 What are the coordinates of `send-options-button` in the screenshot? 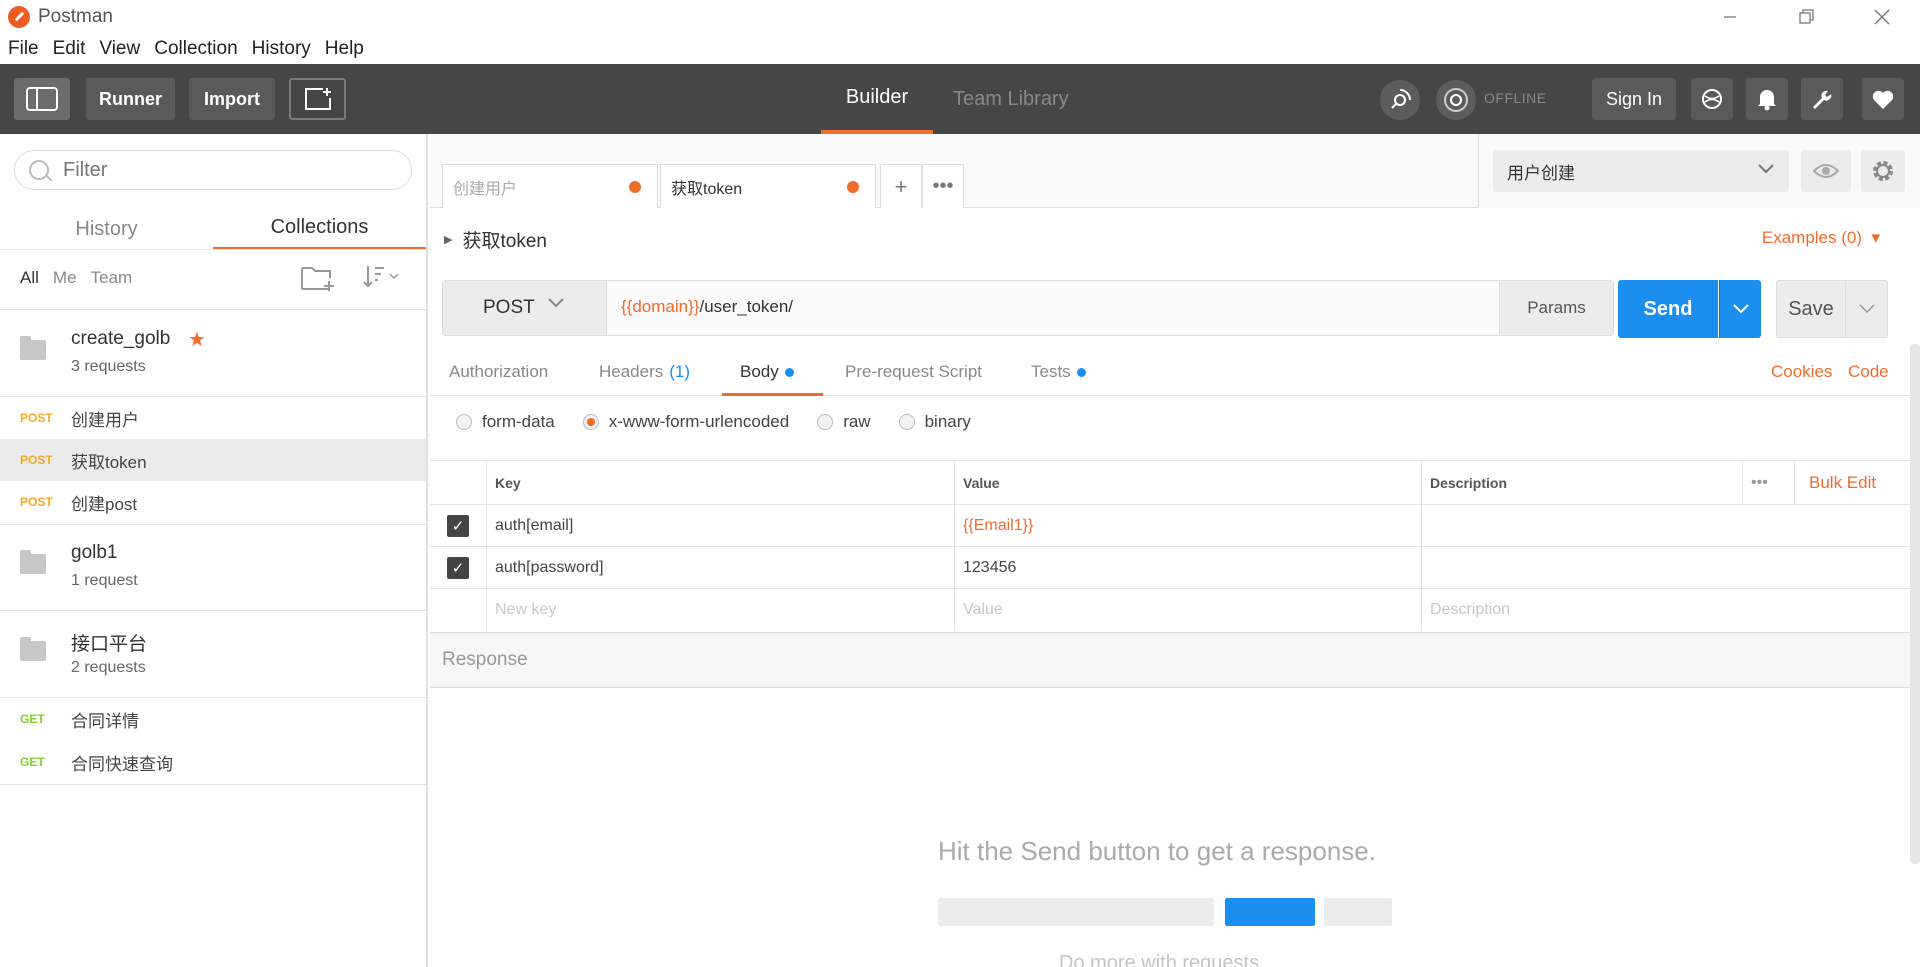 It's located at (1740, 309).